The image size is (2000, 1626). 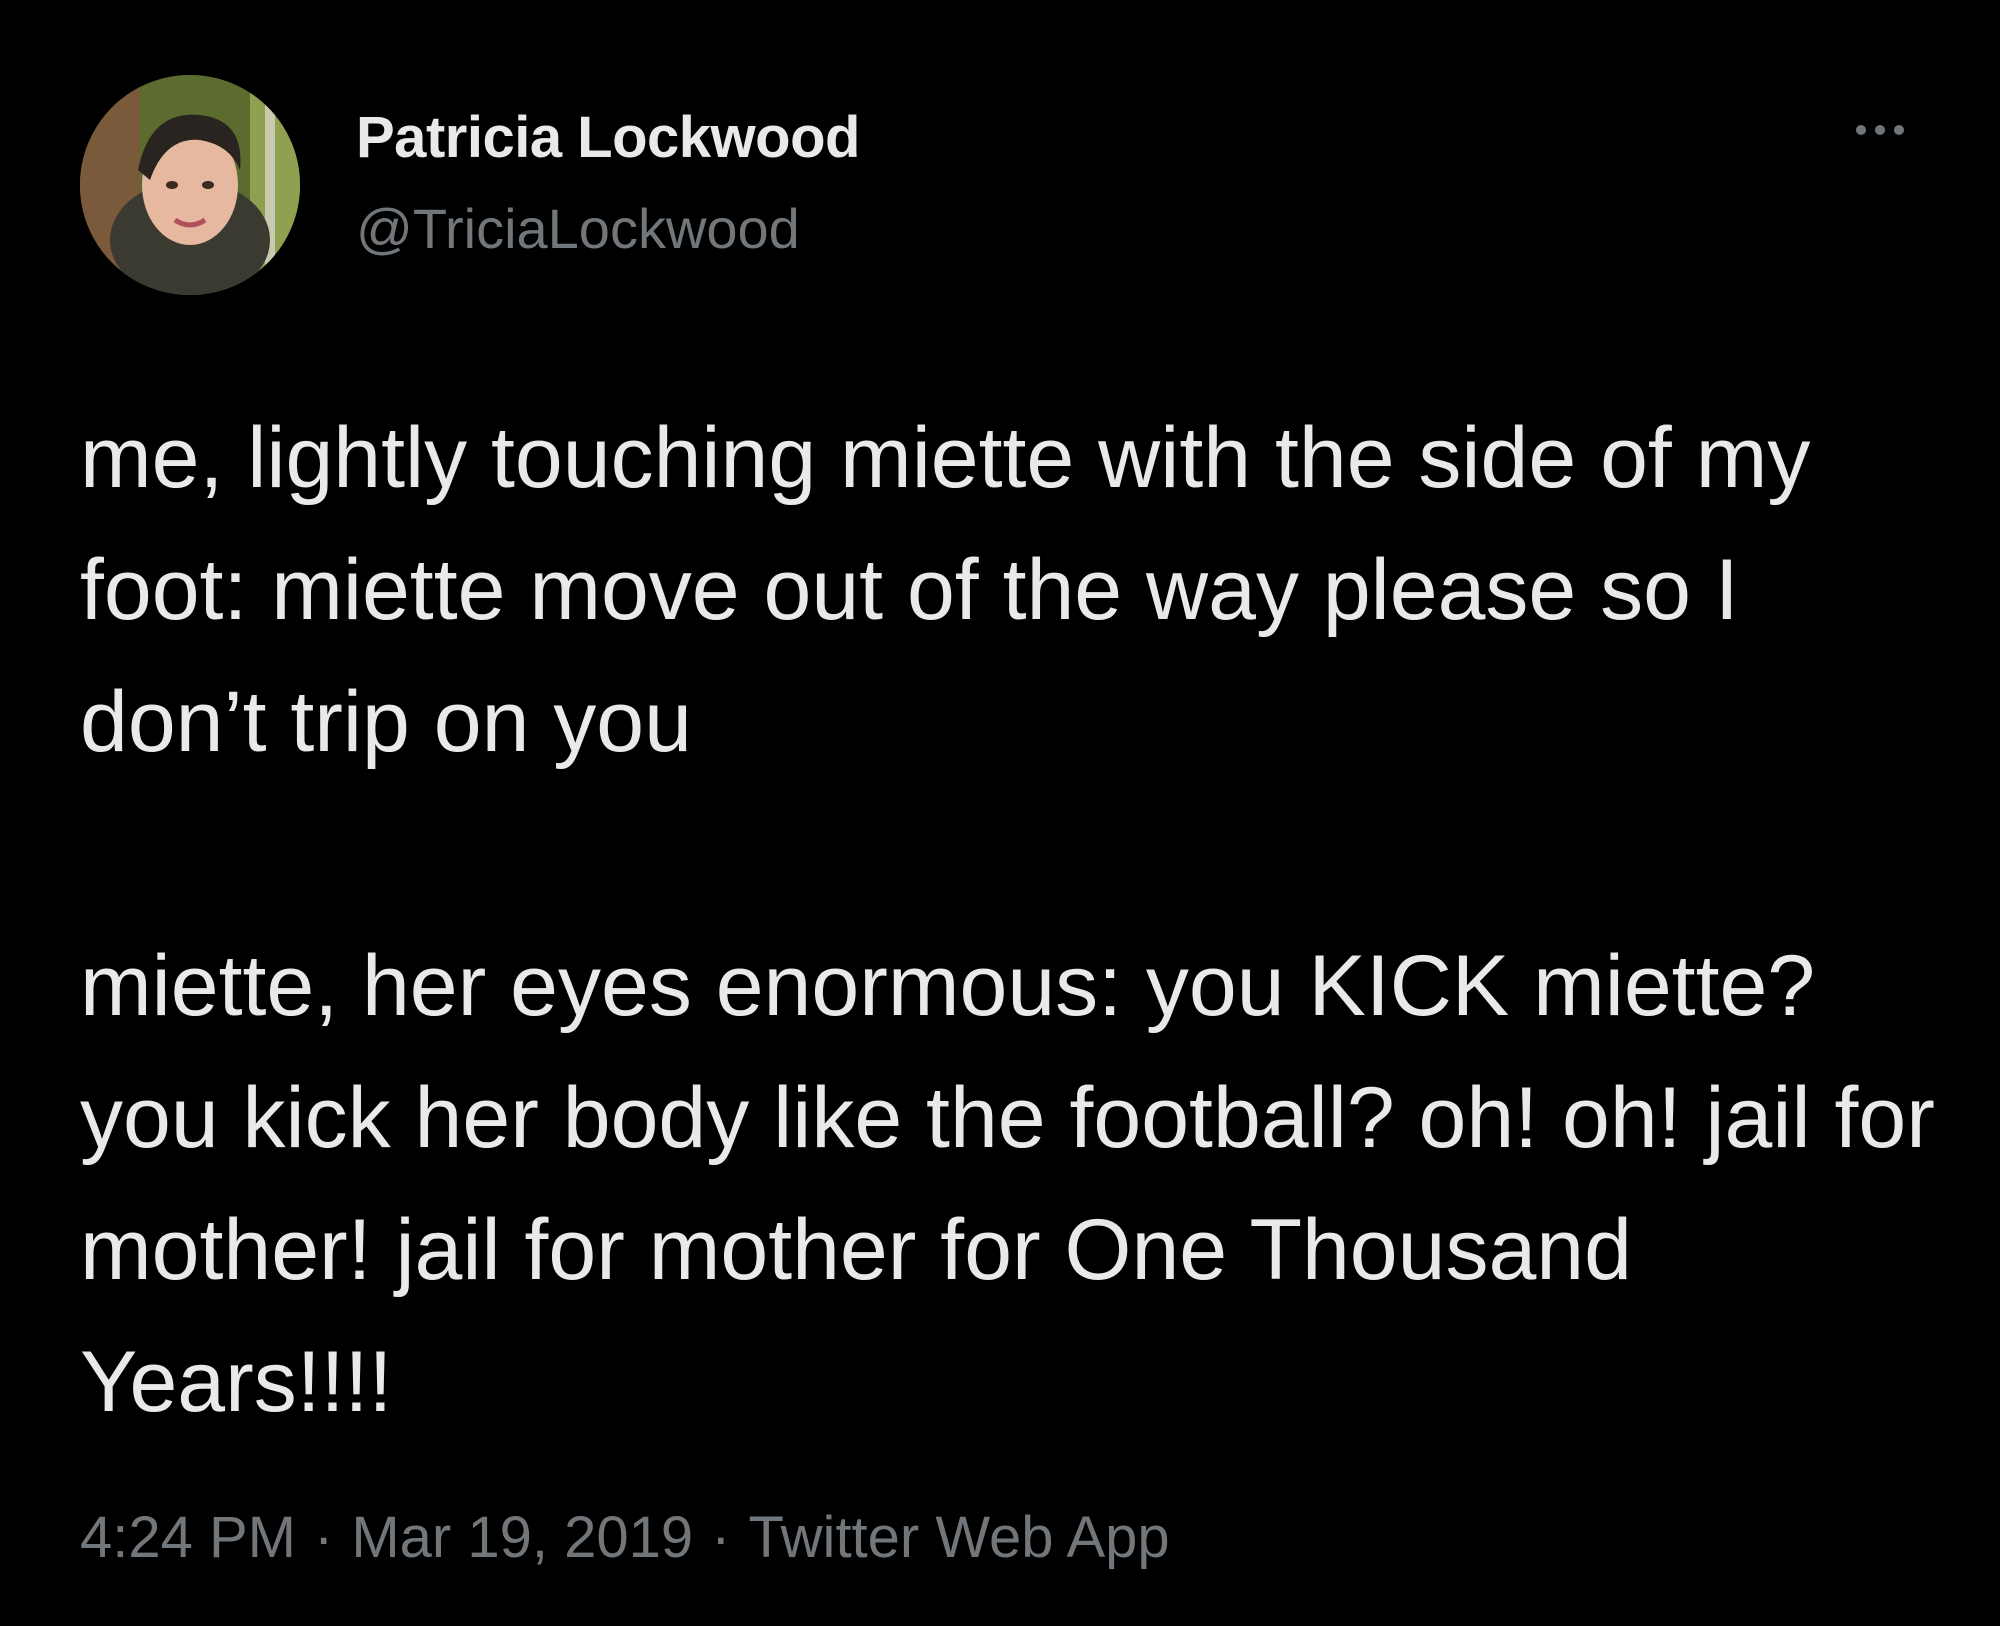 I want to click on tweet-source: Twitter Web App, so click(x=958, y=1537).